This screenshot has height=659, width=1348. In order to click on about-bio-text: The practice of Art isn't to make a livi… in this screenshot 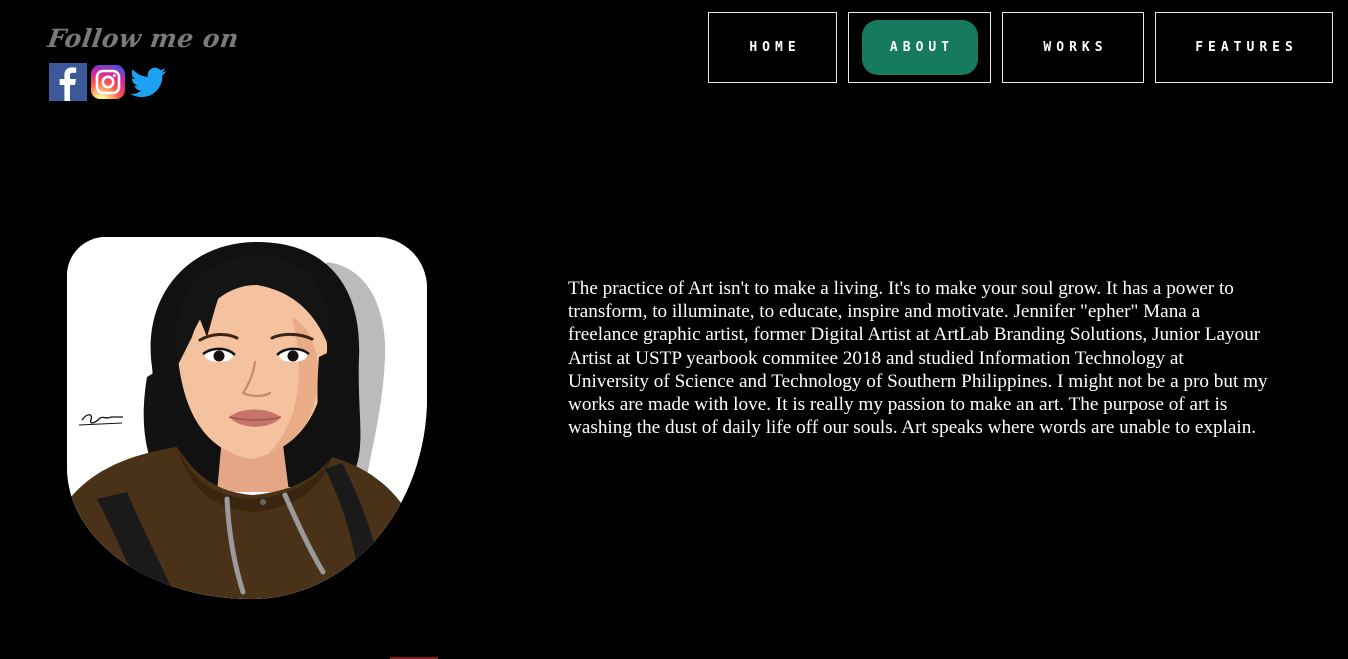, I will do `click(918, 358)`.